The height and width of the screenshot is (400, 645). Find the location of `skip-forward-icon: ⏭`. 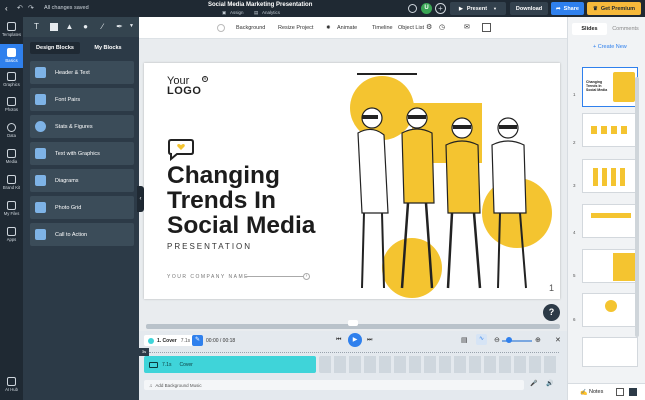

skip-forward-icon: ⏭ is located at coordinates (369, 340).